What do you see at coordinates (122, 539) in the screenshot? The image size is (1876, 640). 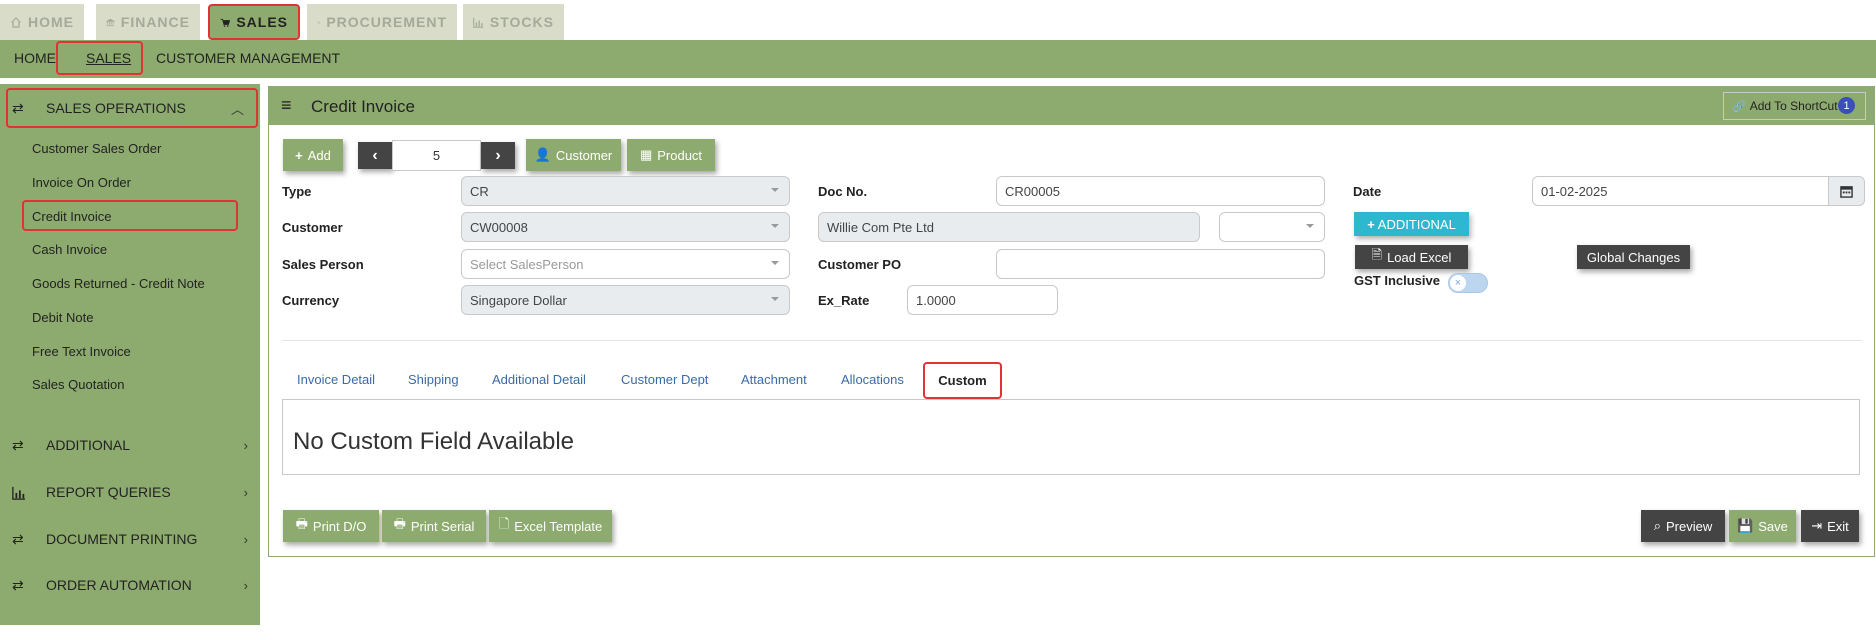 I see `sidebar-section-label: DOCUMENT PRINTING` at bounding box center [122, 539].